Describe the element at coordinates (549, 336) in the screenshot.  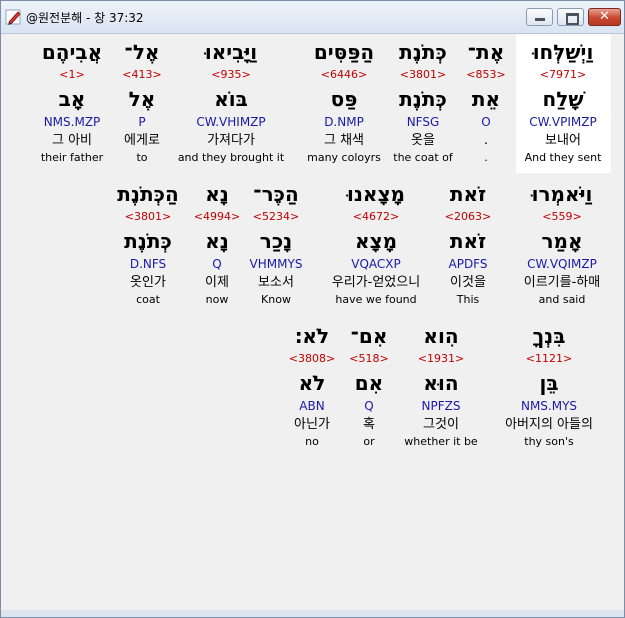
I see `hebrew-word: בִּנְךָ` at that location.